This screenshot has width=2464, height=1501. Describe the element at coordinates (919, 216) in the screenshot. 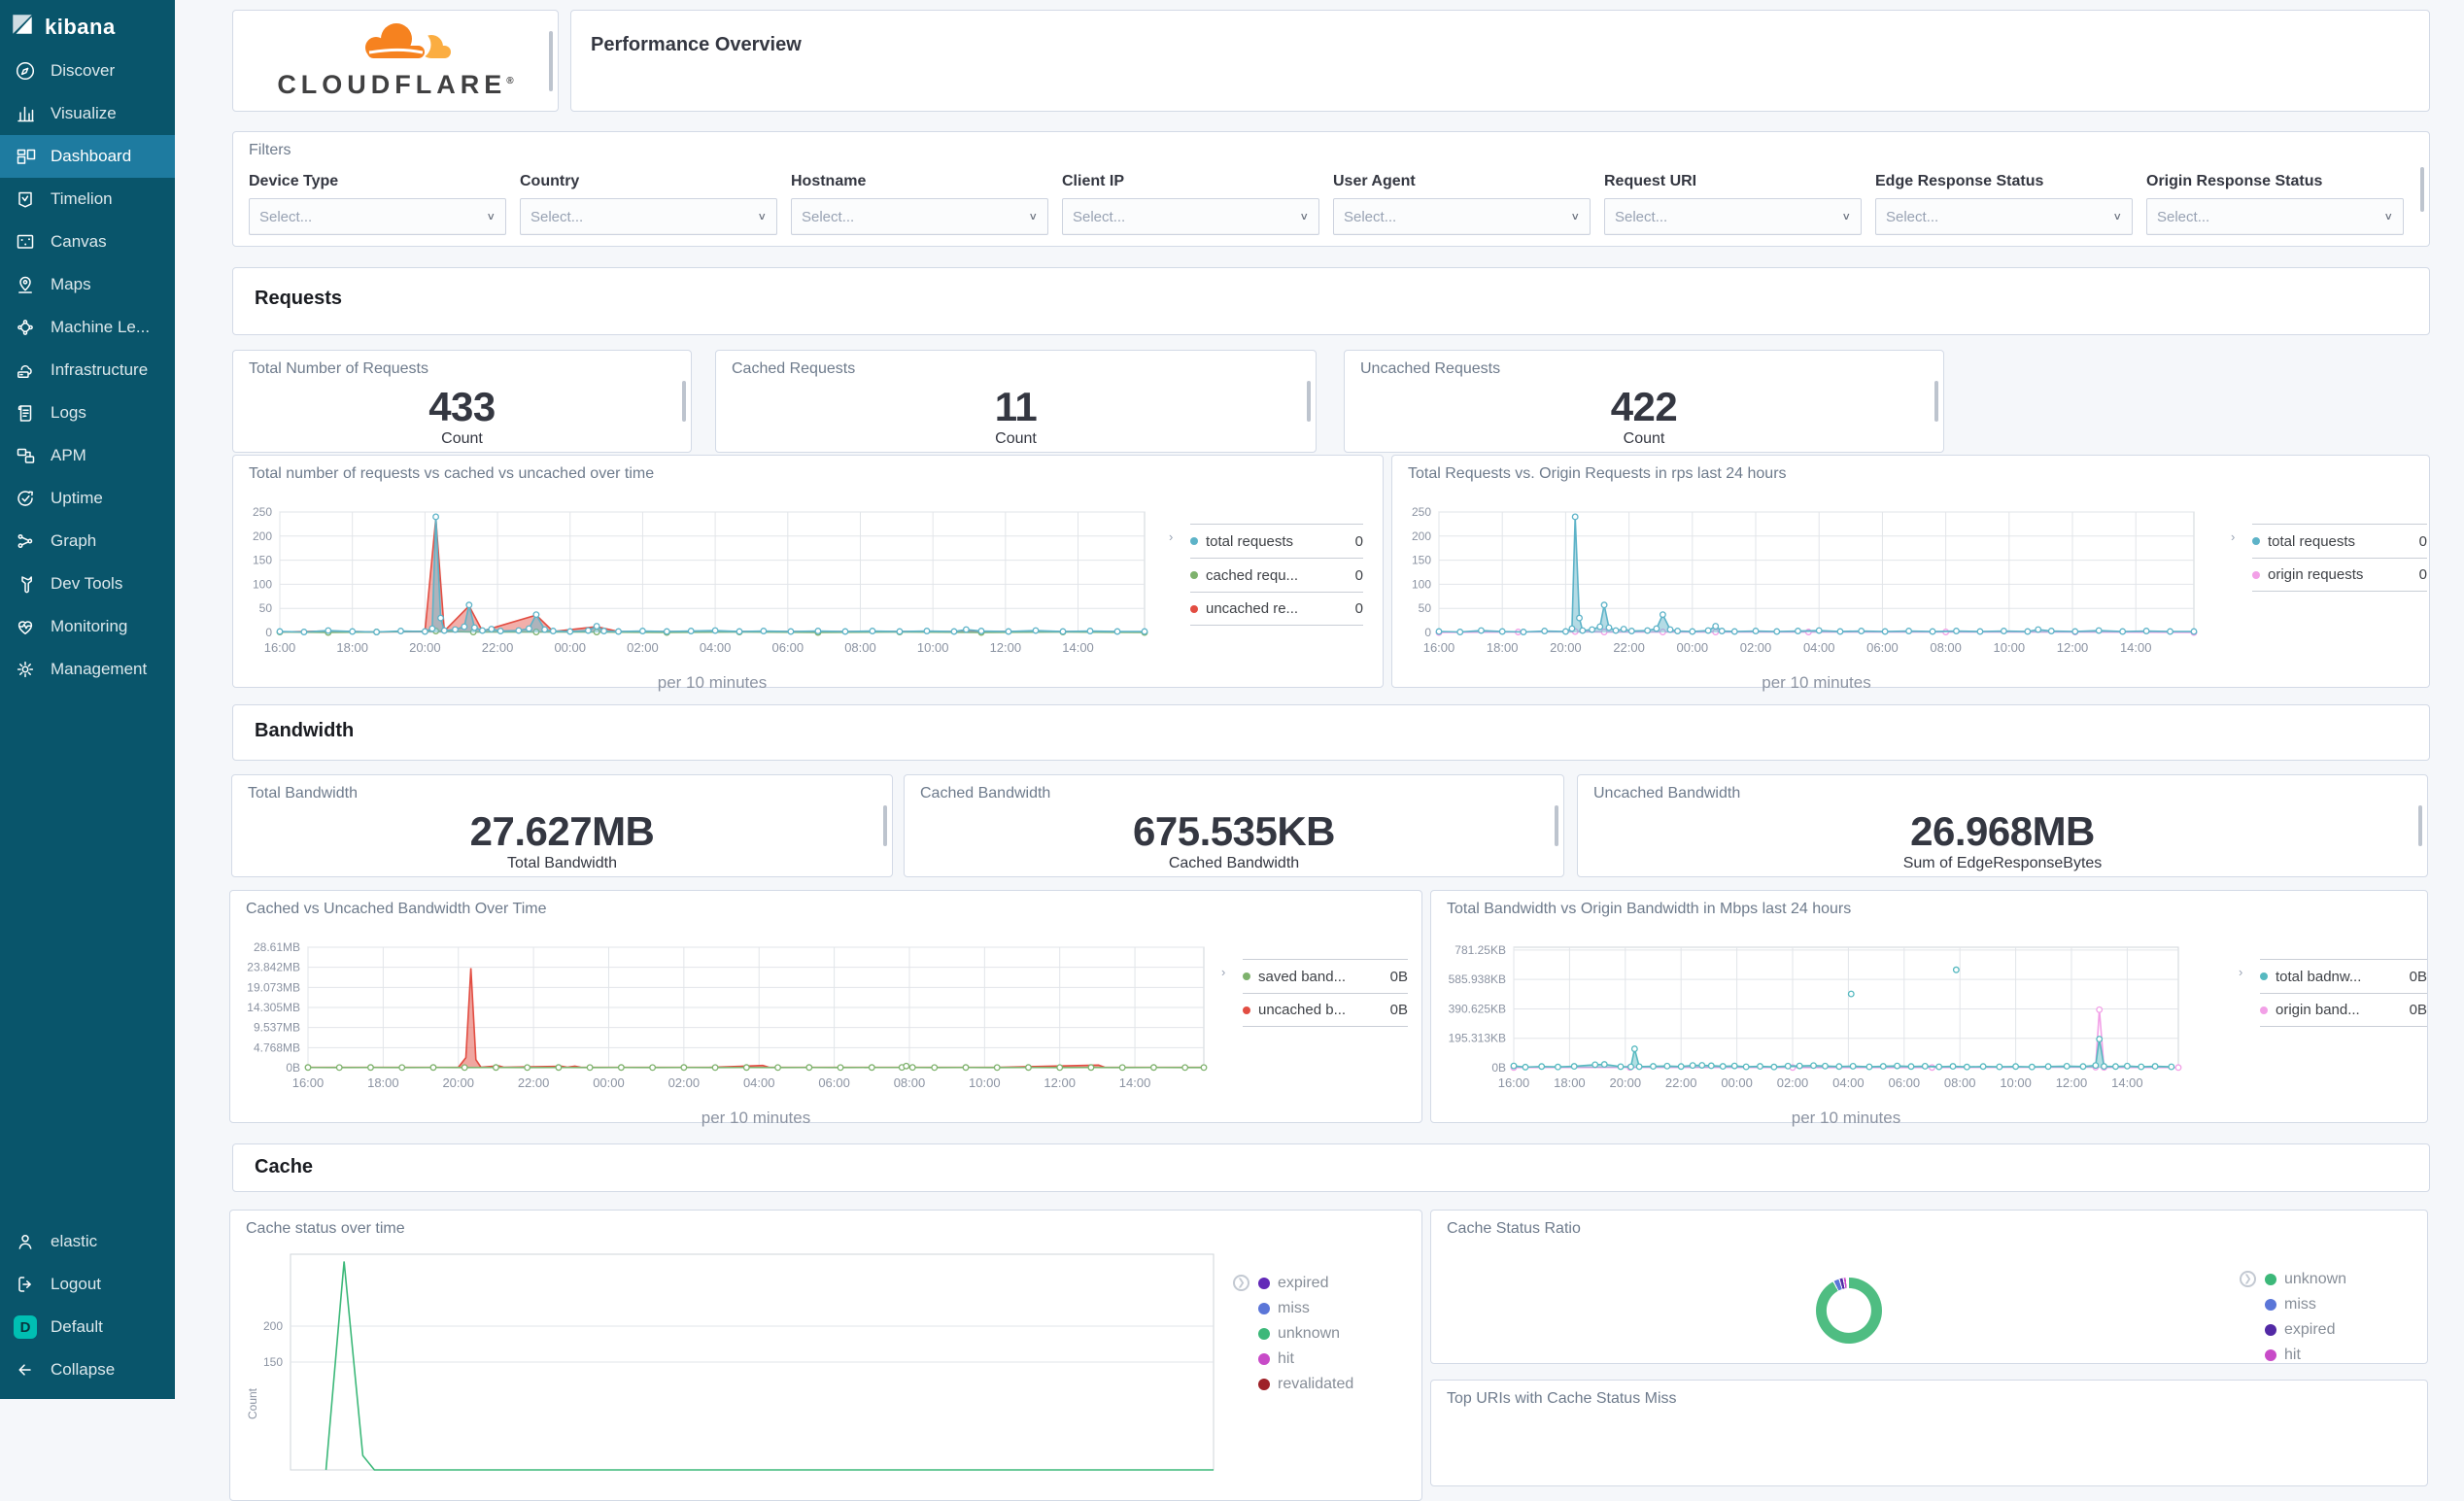

I see `filter-select-hostname: Select...∨` at that location.